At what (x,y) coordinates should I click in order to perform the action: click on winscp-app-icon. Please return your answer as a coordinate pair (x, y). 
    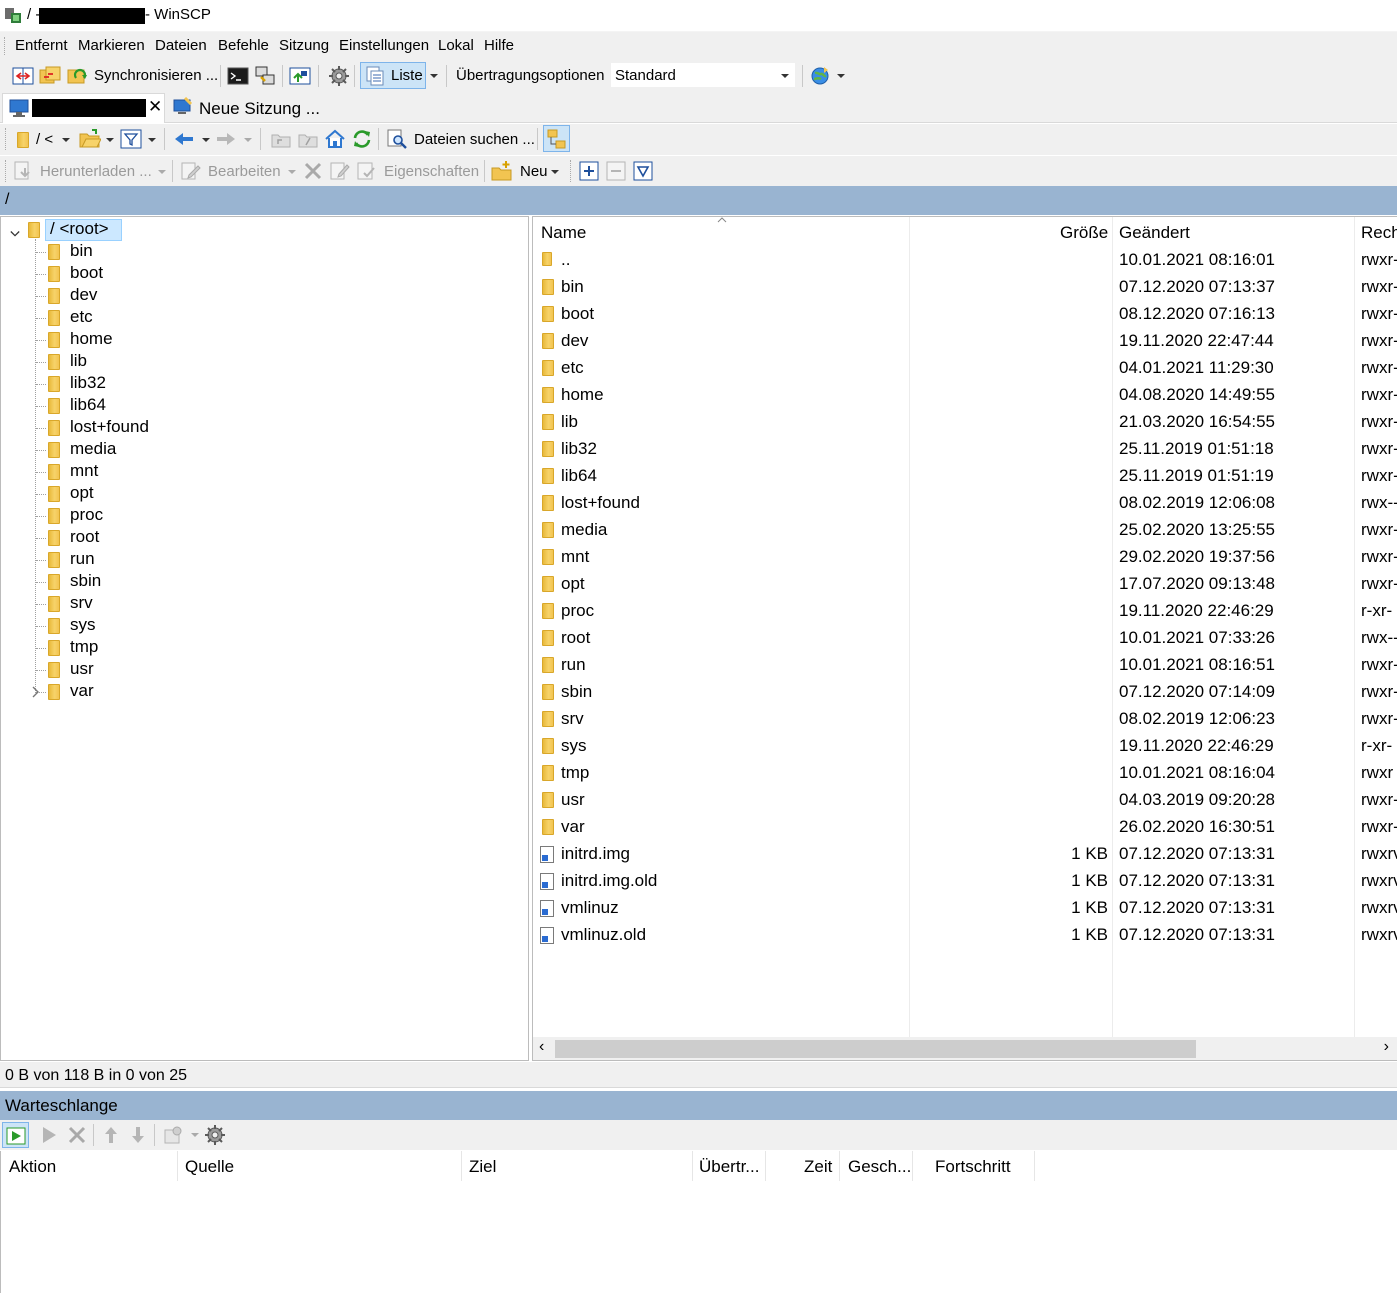
    Looking at the image, I should click on (13, 15).